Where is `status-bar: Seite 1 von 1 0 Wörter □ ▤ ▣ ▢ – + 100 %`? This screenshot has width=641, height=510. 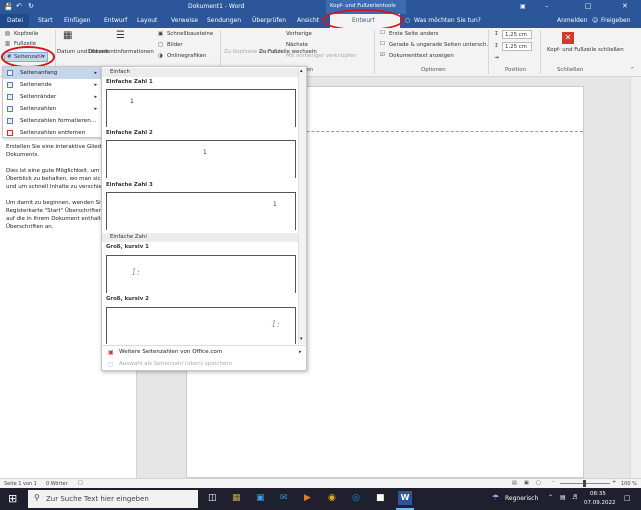
status-bar: Seite 1 von 1 0 Wörter □ ▤ ▣ ▢ – + 100 % is located at coordinates (320, 483).